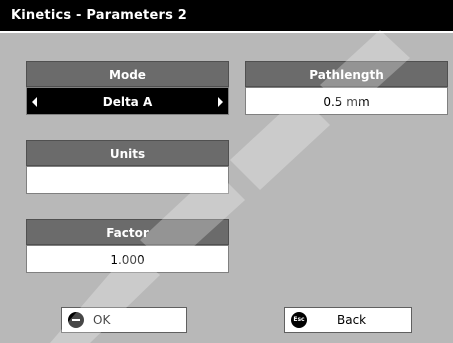  I want to click on mode-value: Delta A, so click(127, 102).